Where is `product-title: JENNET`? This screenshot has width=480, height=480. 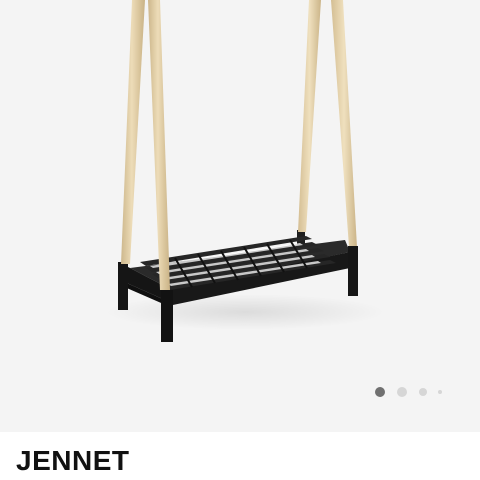 product-title: JENNET is located at coordinates (73, 460).